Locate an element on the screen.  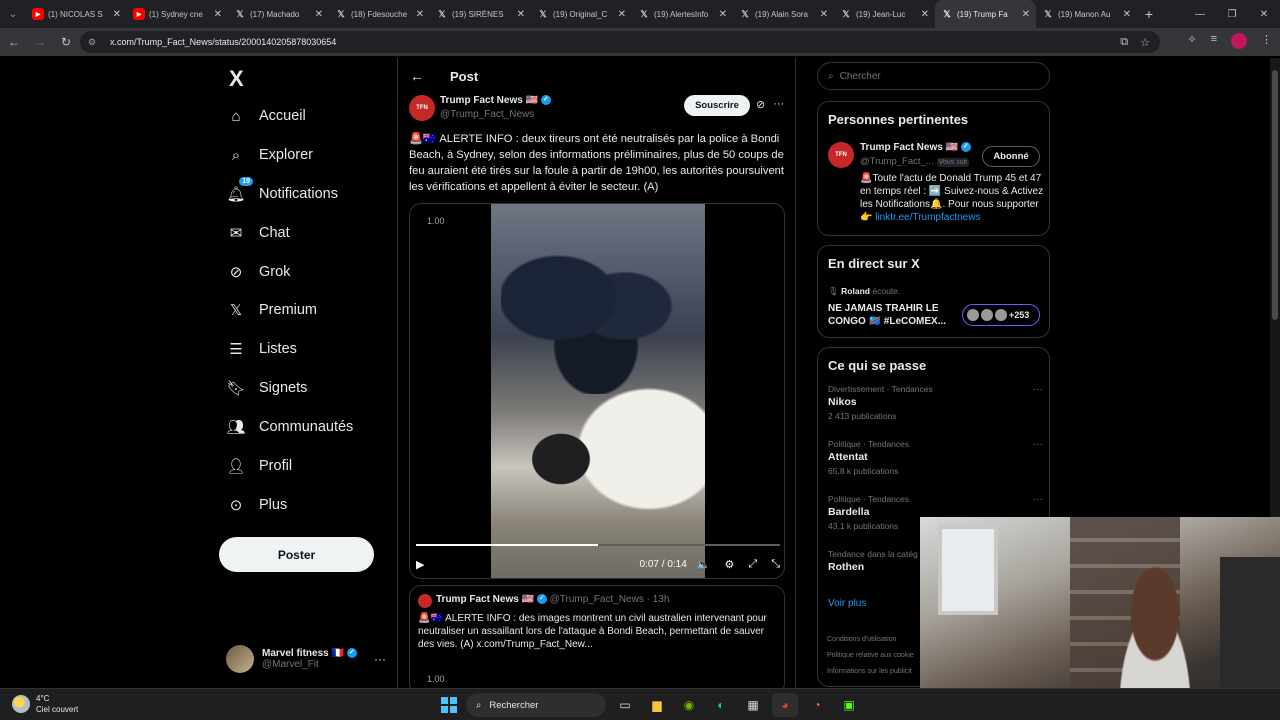
weather-widget: 4°C Ciel couvert is located at coordinates (45, 704).